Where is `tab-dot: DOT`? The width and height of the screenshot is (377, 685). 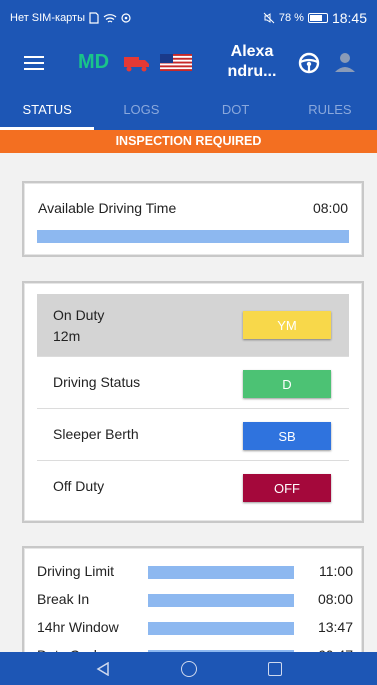
tab-dot: DOT is located at coordinates (236, 110).